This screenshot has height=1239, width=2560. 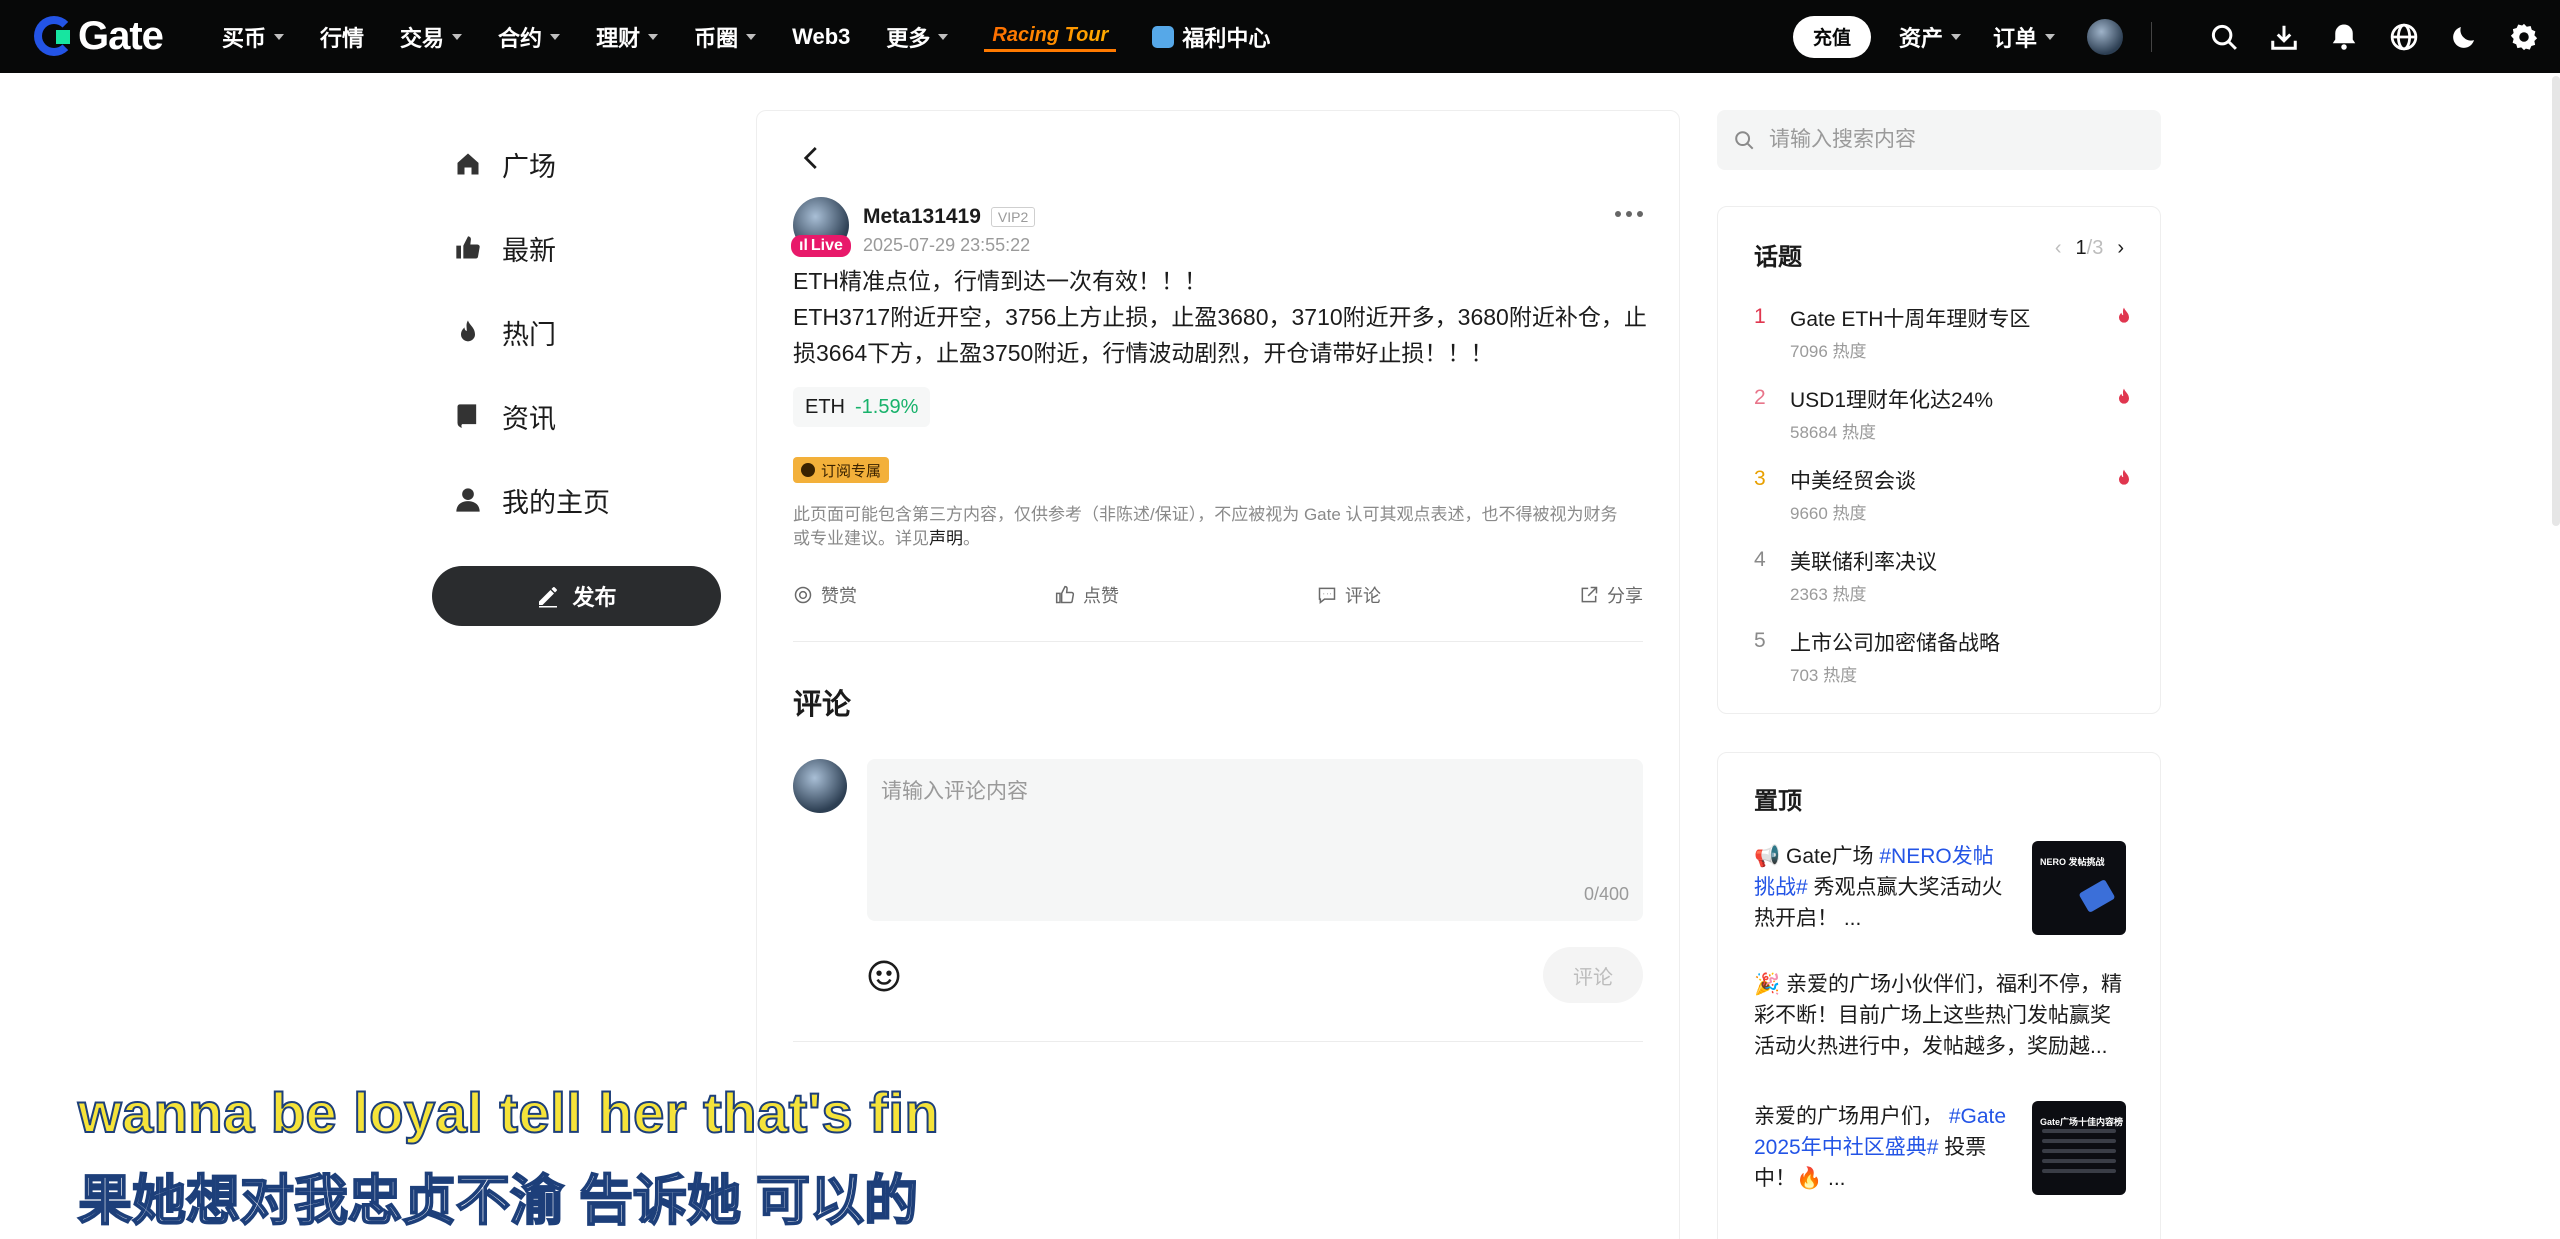 What do you see at coordinates (917, 37) in the screenshot?
I see `nav-more: 更多` at bounding box center [917, 37].